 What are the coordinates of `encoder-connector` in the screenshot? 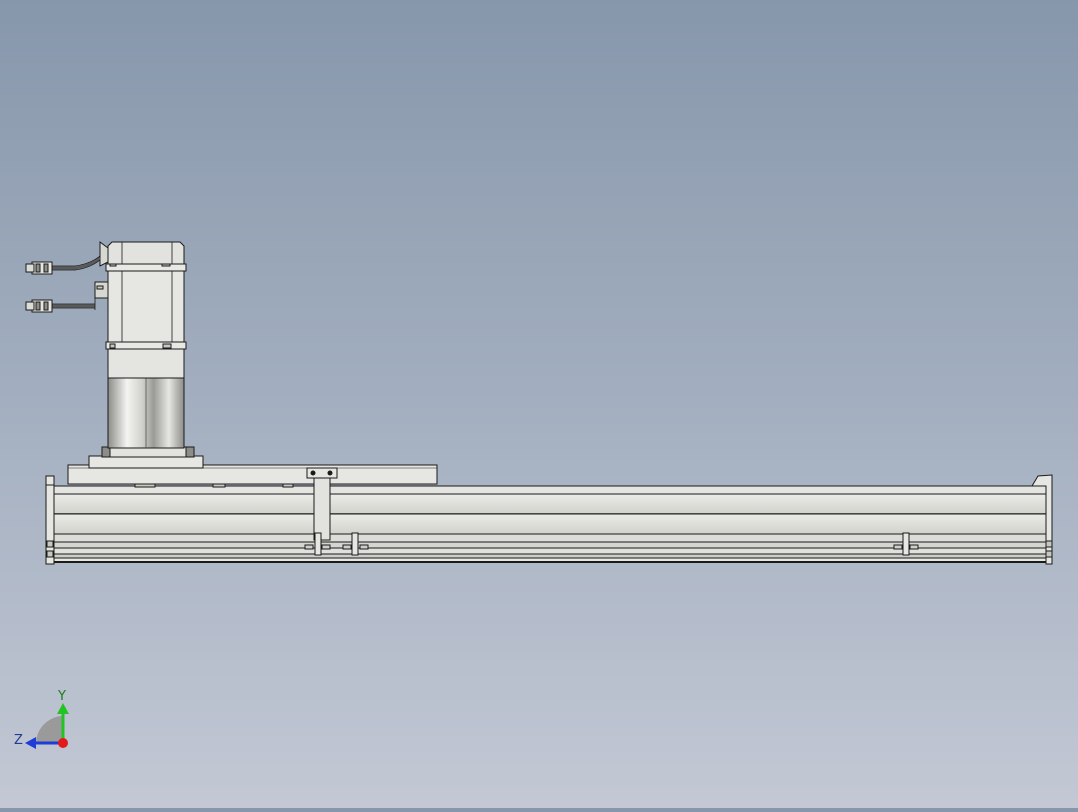 It's located at (39, 306).